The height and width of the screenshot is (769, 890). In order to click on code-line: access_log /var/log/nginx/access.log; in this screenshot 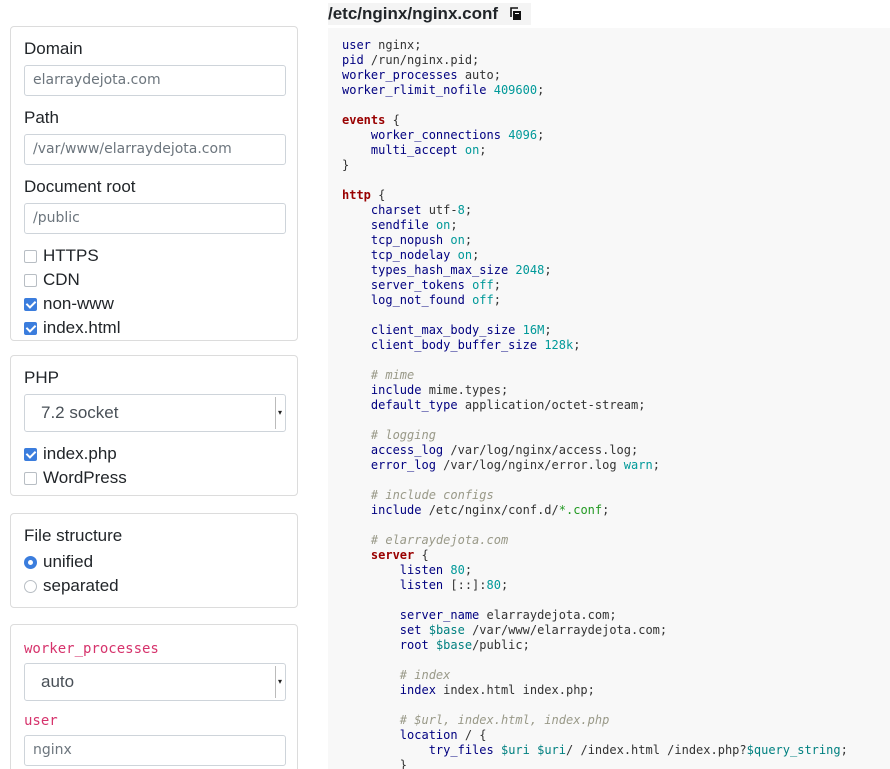, I will do `click(616, 450)`.